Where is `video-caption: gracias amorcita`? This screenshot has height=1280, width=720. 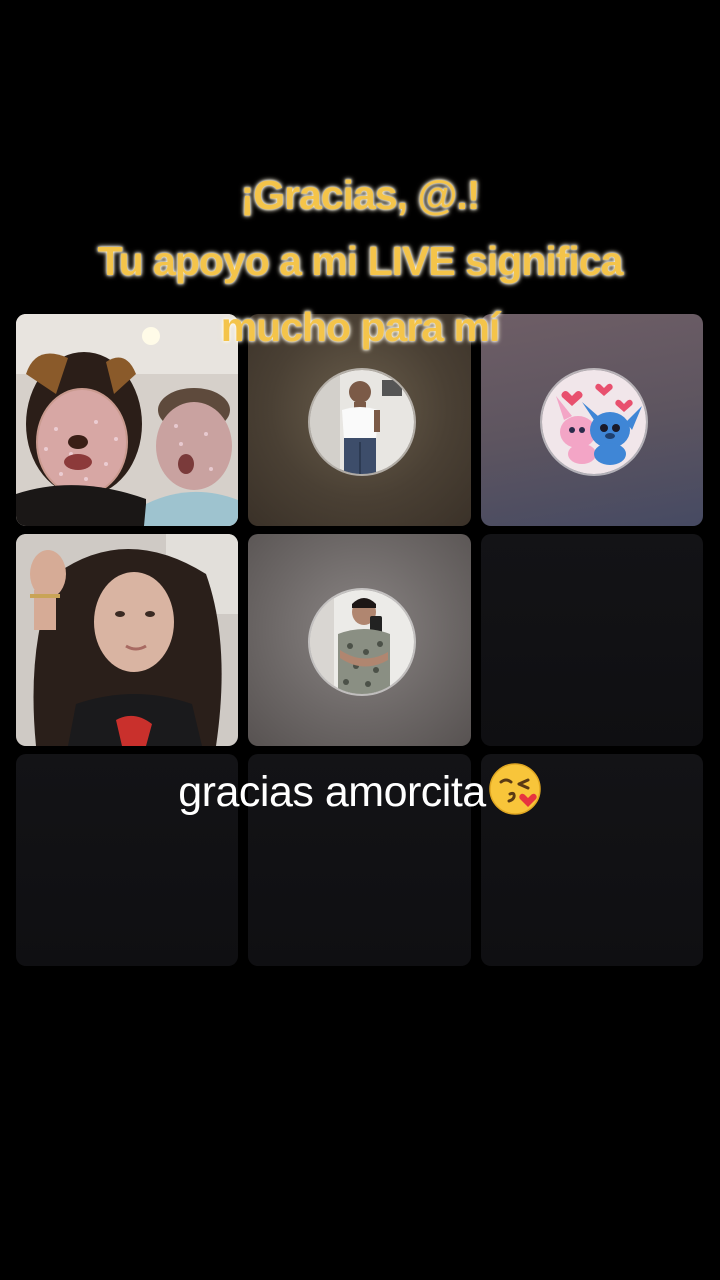 video-caption: gracias amorcita is located at coordinates (360, 789).